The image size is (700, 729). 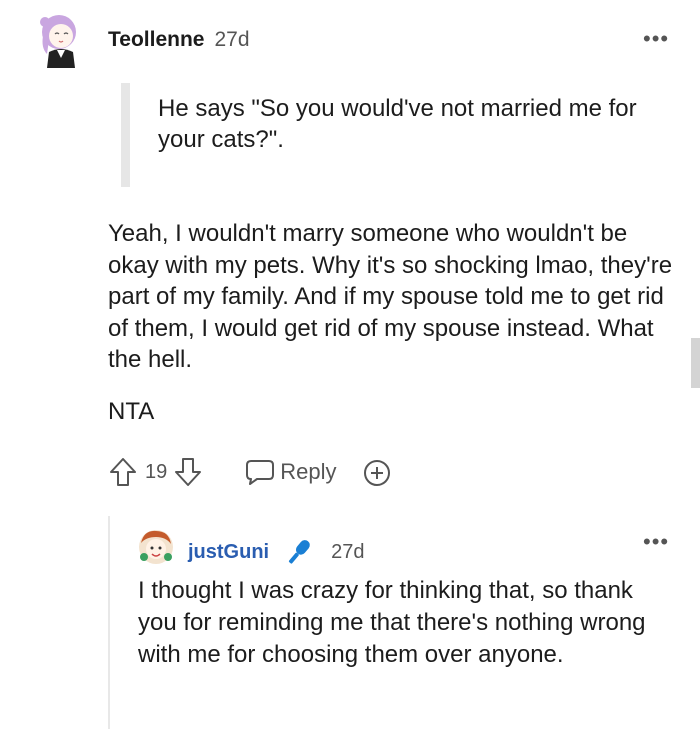 I want to click on reply-more-options-icon: •••, so click(x=656, y=542).